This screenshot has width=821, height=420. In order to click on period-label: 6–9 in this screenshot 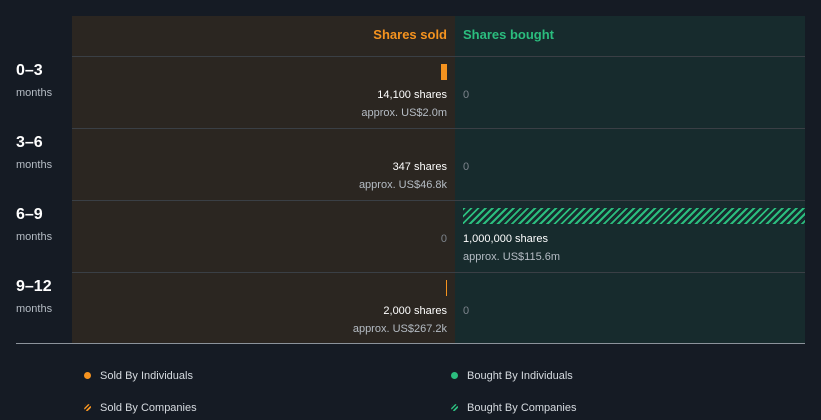, I will do `click(29, 214)`.